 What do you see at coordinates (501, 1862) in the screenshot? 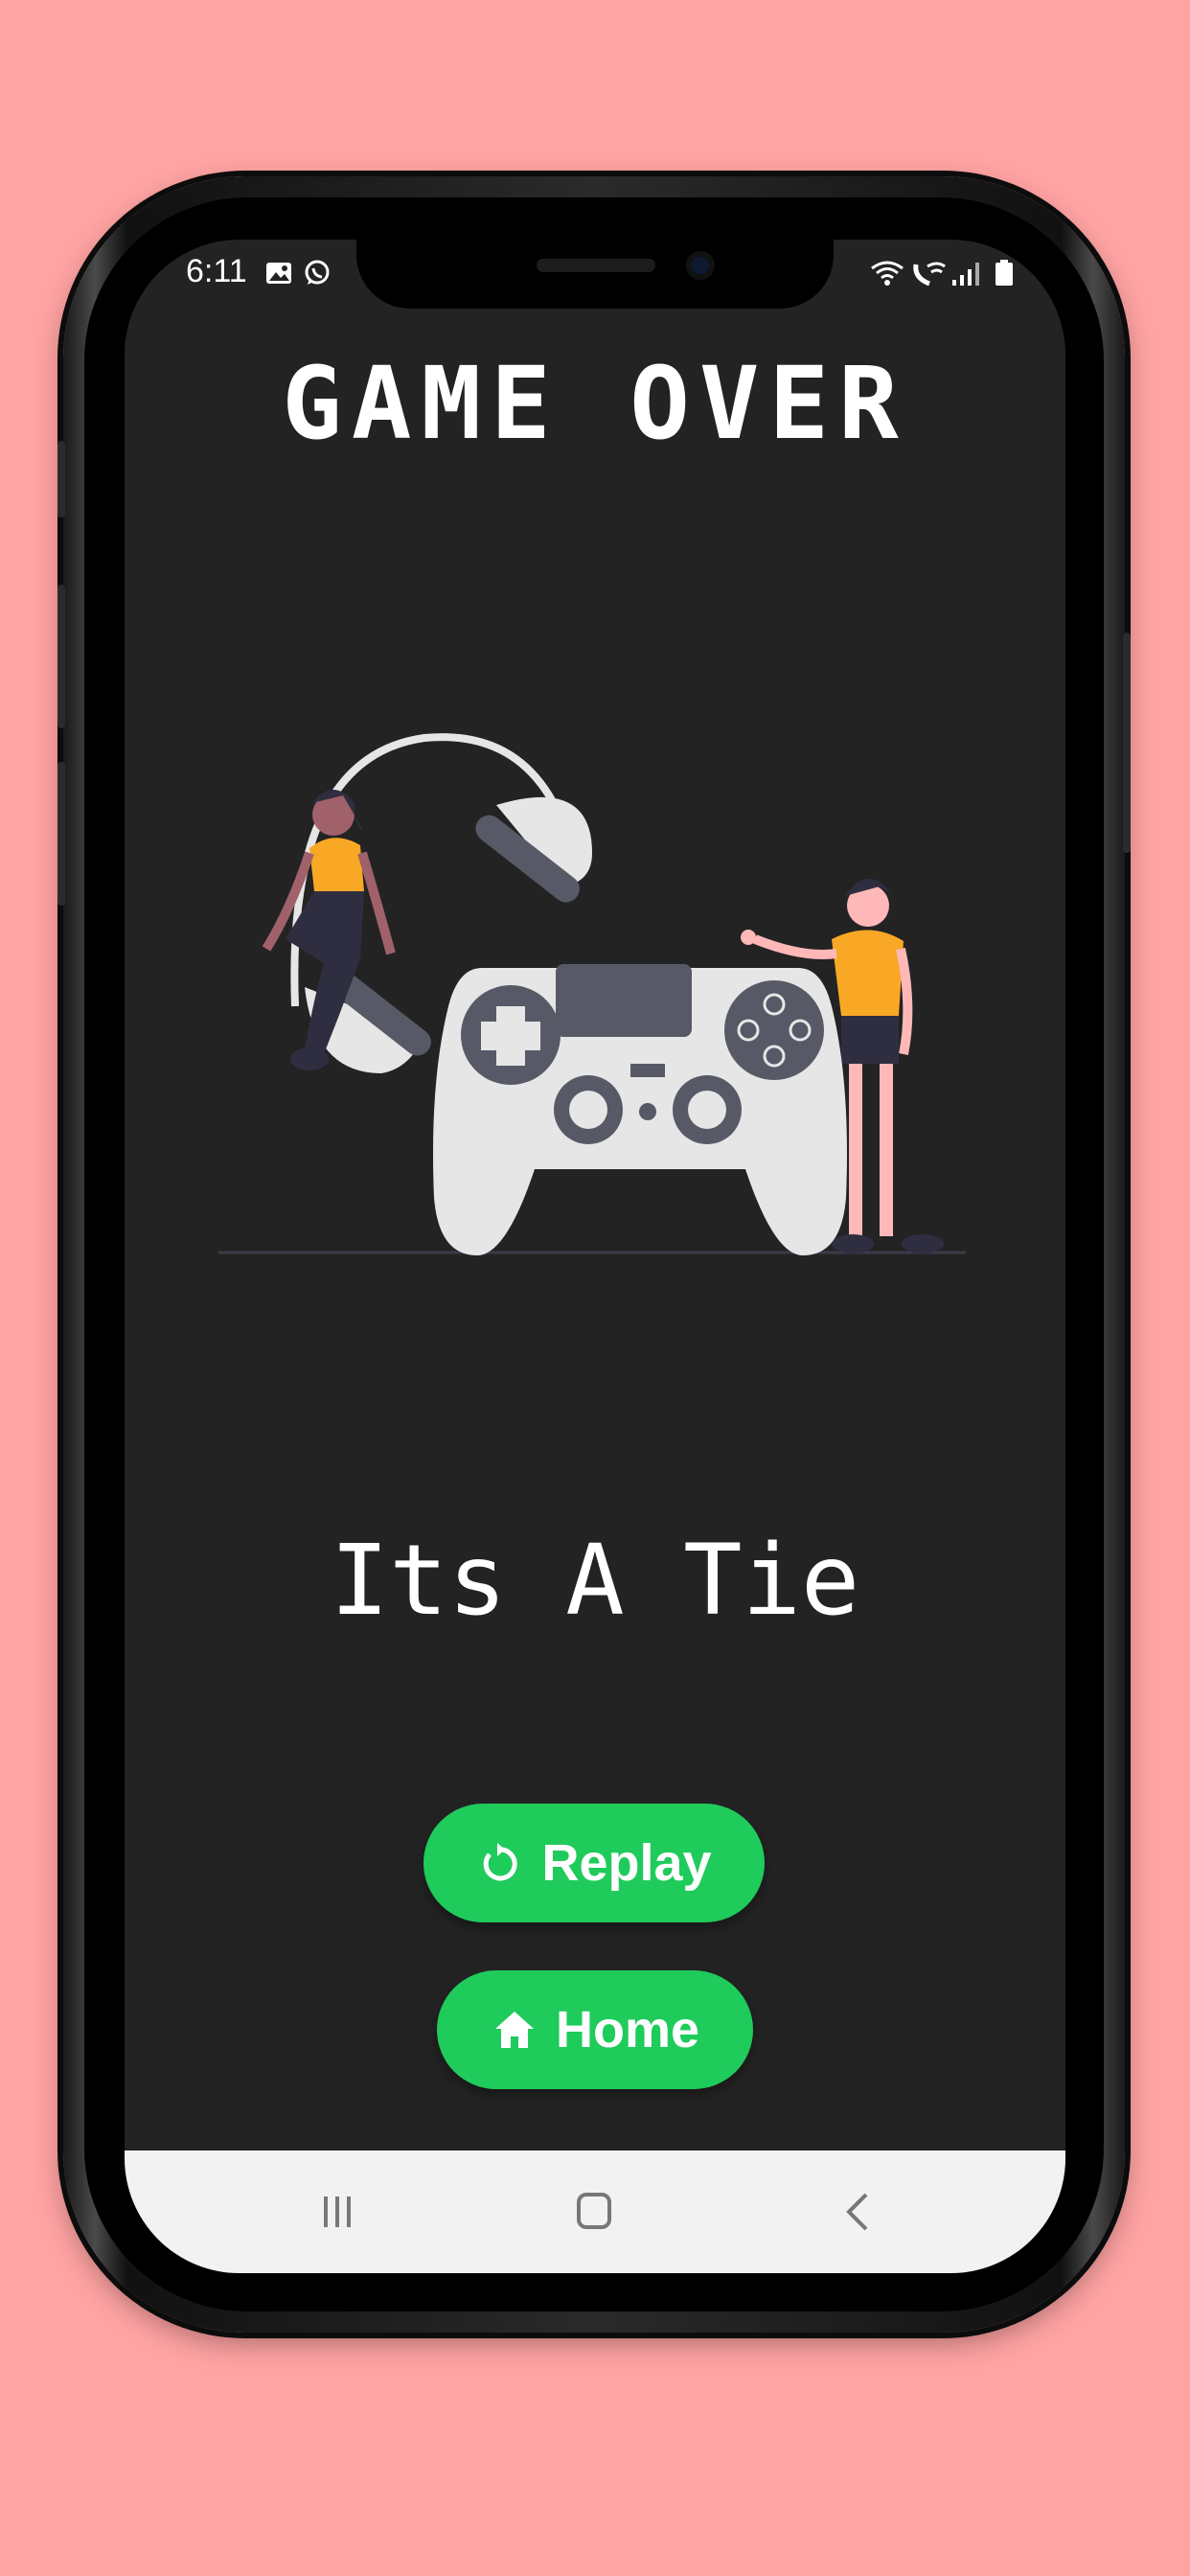
I see `replay-icon` at bounding box center [501, 1862].